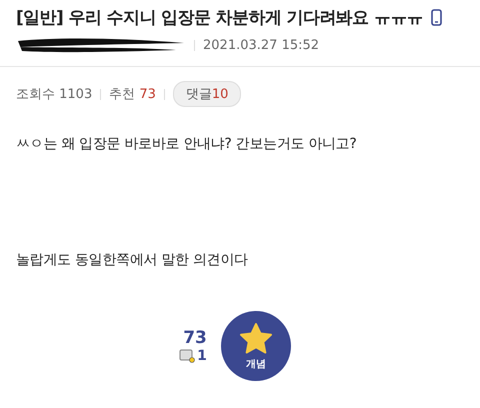 Image resolution: width=480 pixels, height=408 pixels. What do you see at coordinates (54, 94) in the screenshot?
I see `view-count: 조회수 1103` at bounding box center [54, 94].